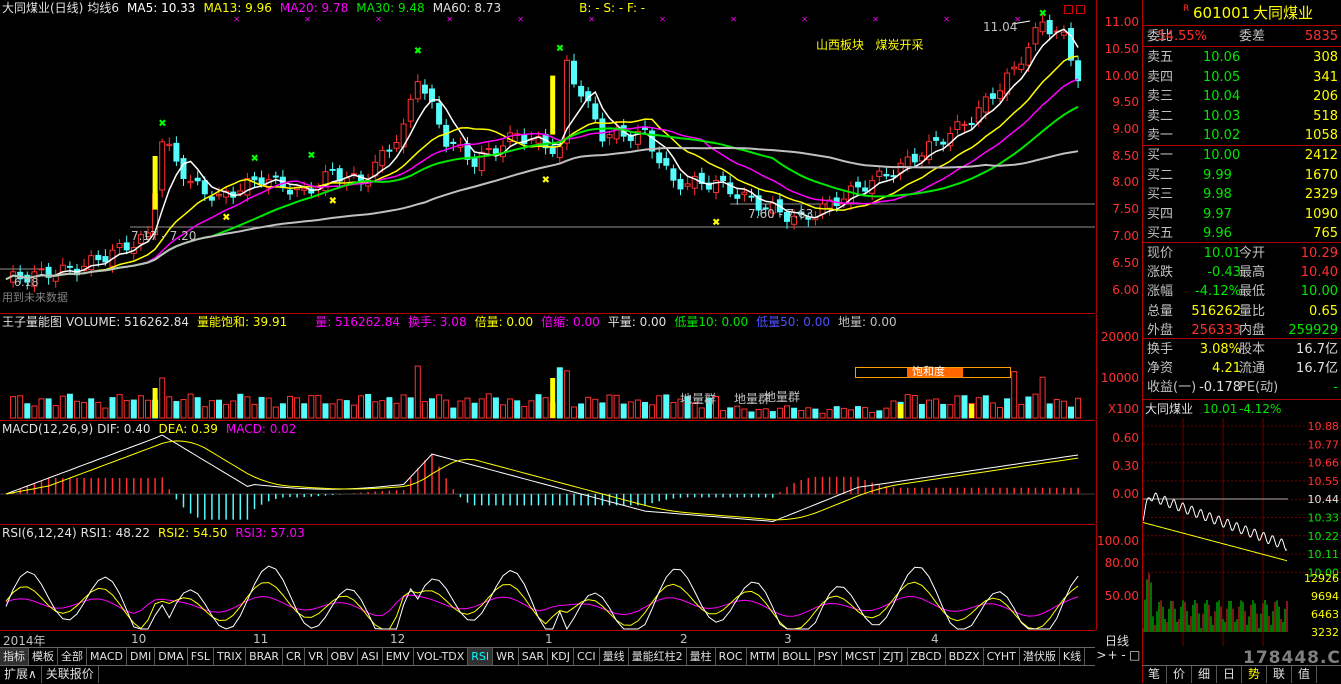 The width and height of the screenshot is (1341, 684). I want to click on indicator-tab: CR, so click(294, 656).